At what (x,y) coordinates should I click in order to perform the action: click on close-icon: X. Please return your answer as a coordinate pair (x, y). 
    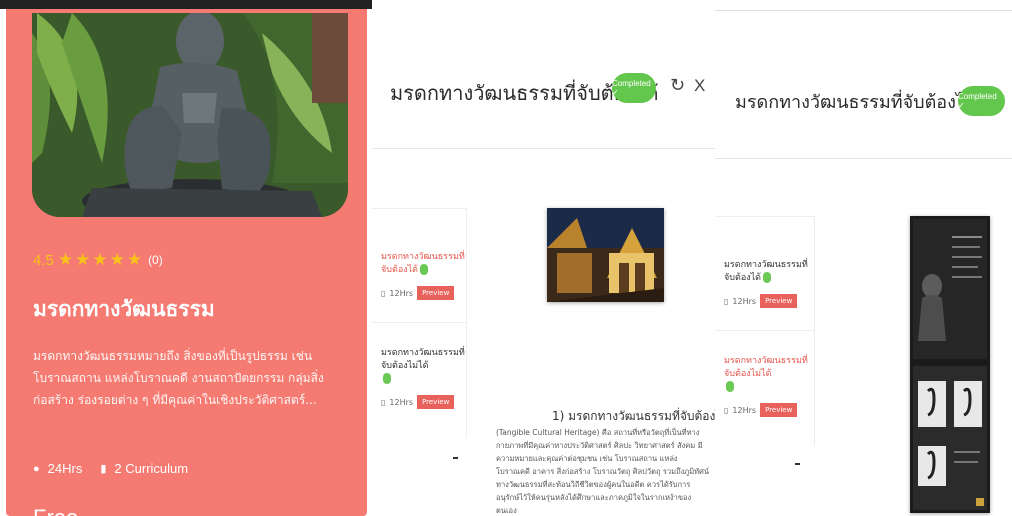
    Looking at the image, I should click on (699, 86).